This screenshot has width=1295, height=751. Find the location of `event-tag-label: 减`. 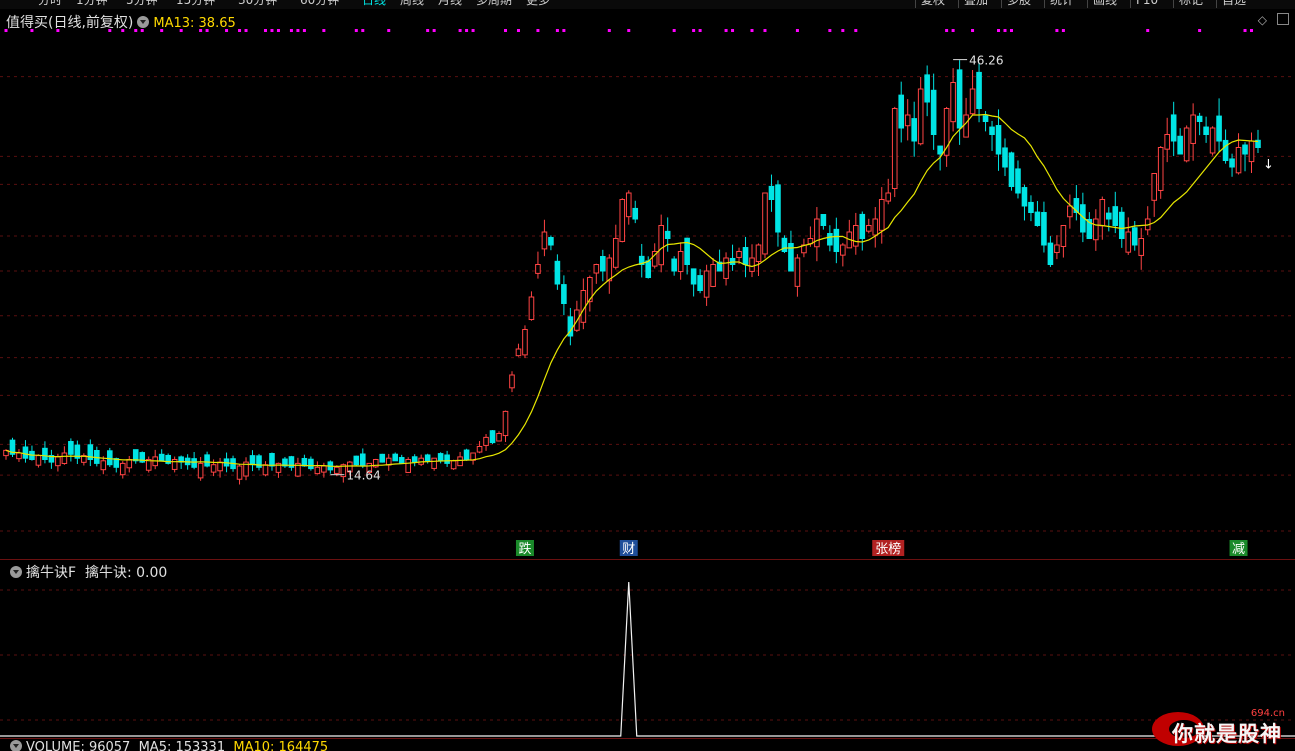

event-tag-label: 减 is located at coordinates (1238, 549).